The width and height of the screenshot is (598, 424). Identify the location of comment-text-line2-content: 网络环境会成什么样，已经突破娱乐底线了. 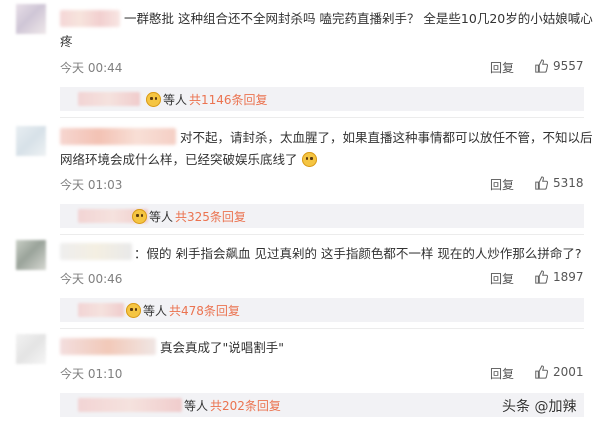
(179, 159).